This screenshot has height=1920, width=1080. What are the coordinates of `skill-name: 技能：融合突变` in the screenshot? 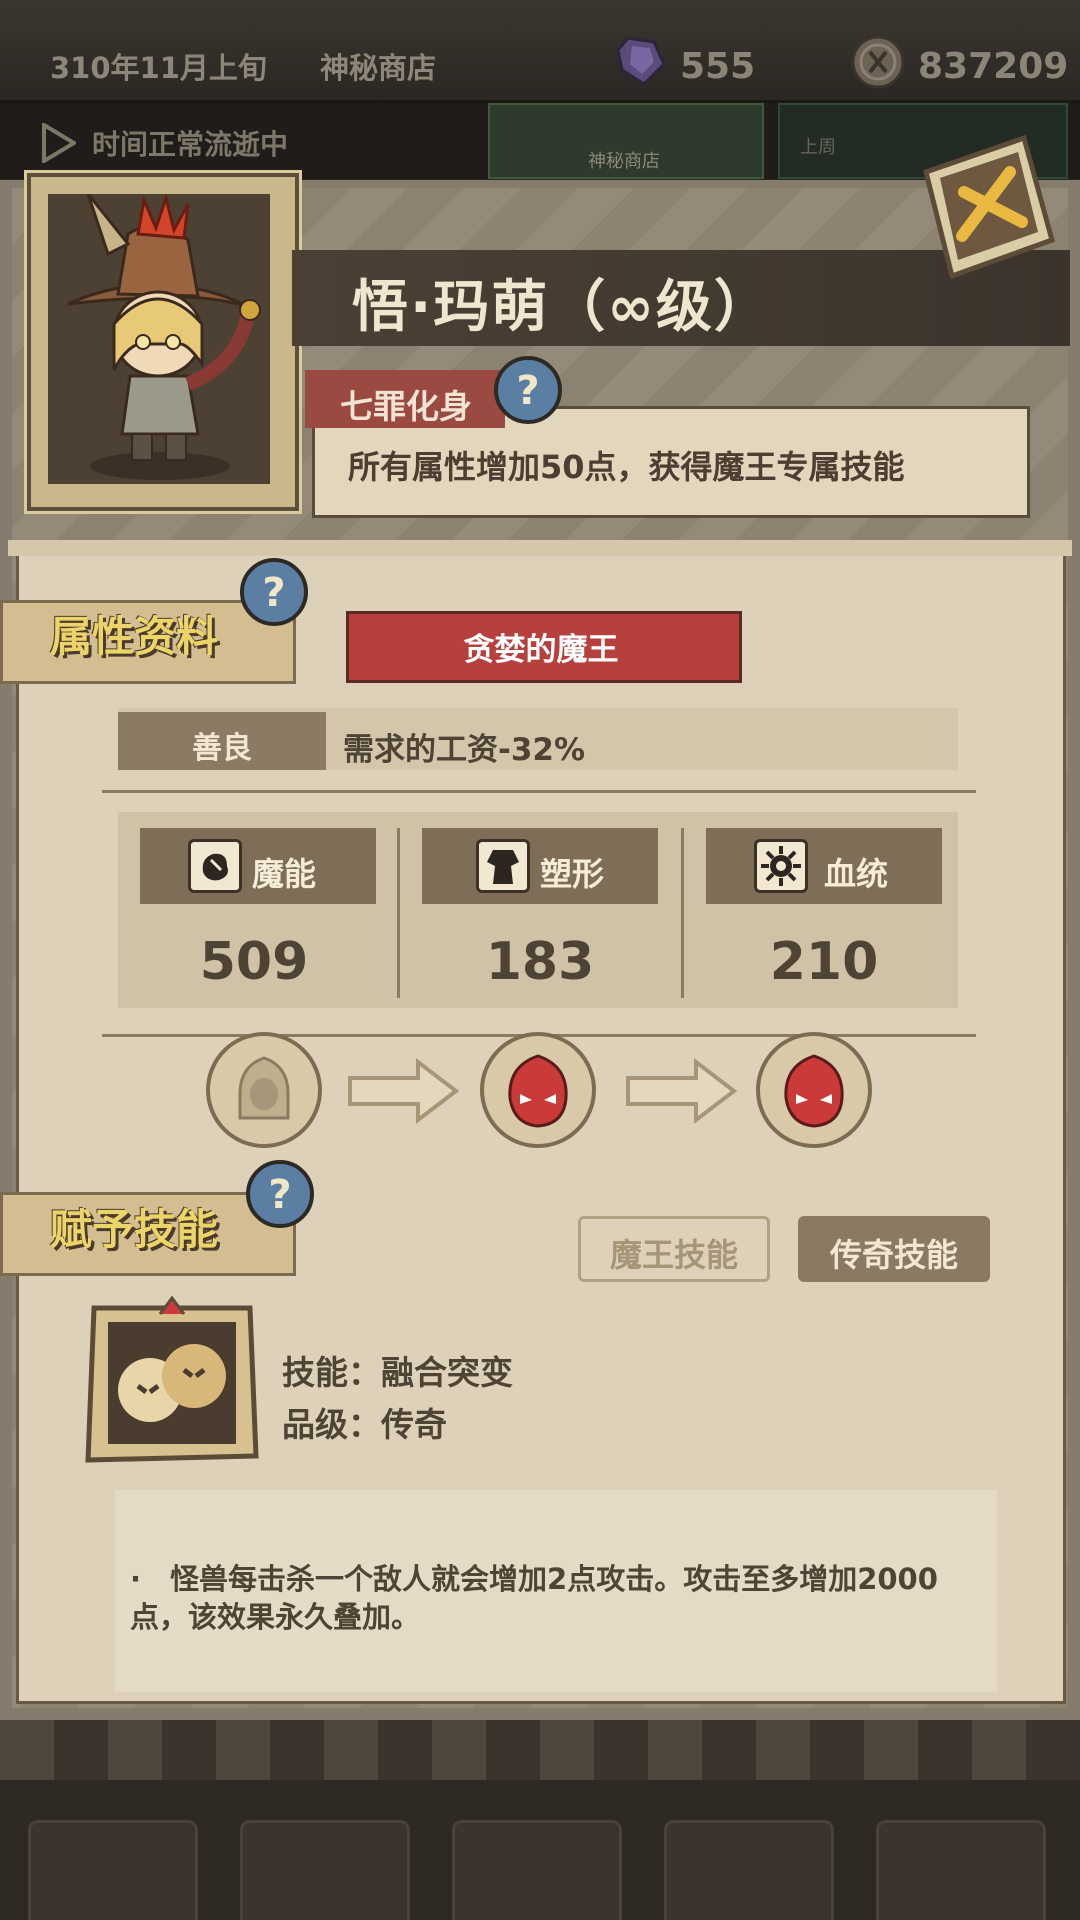 It's located at (397, 1372).